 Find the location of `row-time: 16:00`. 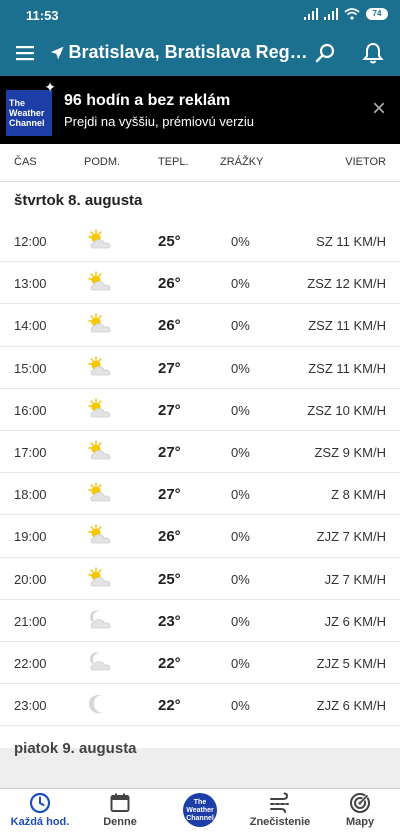

row-time: 16:00 is located at coordinates (30, 410).